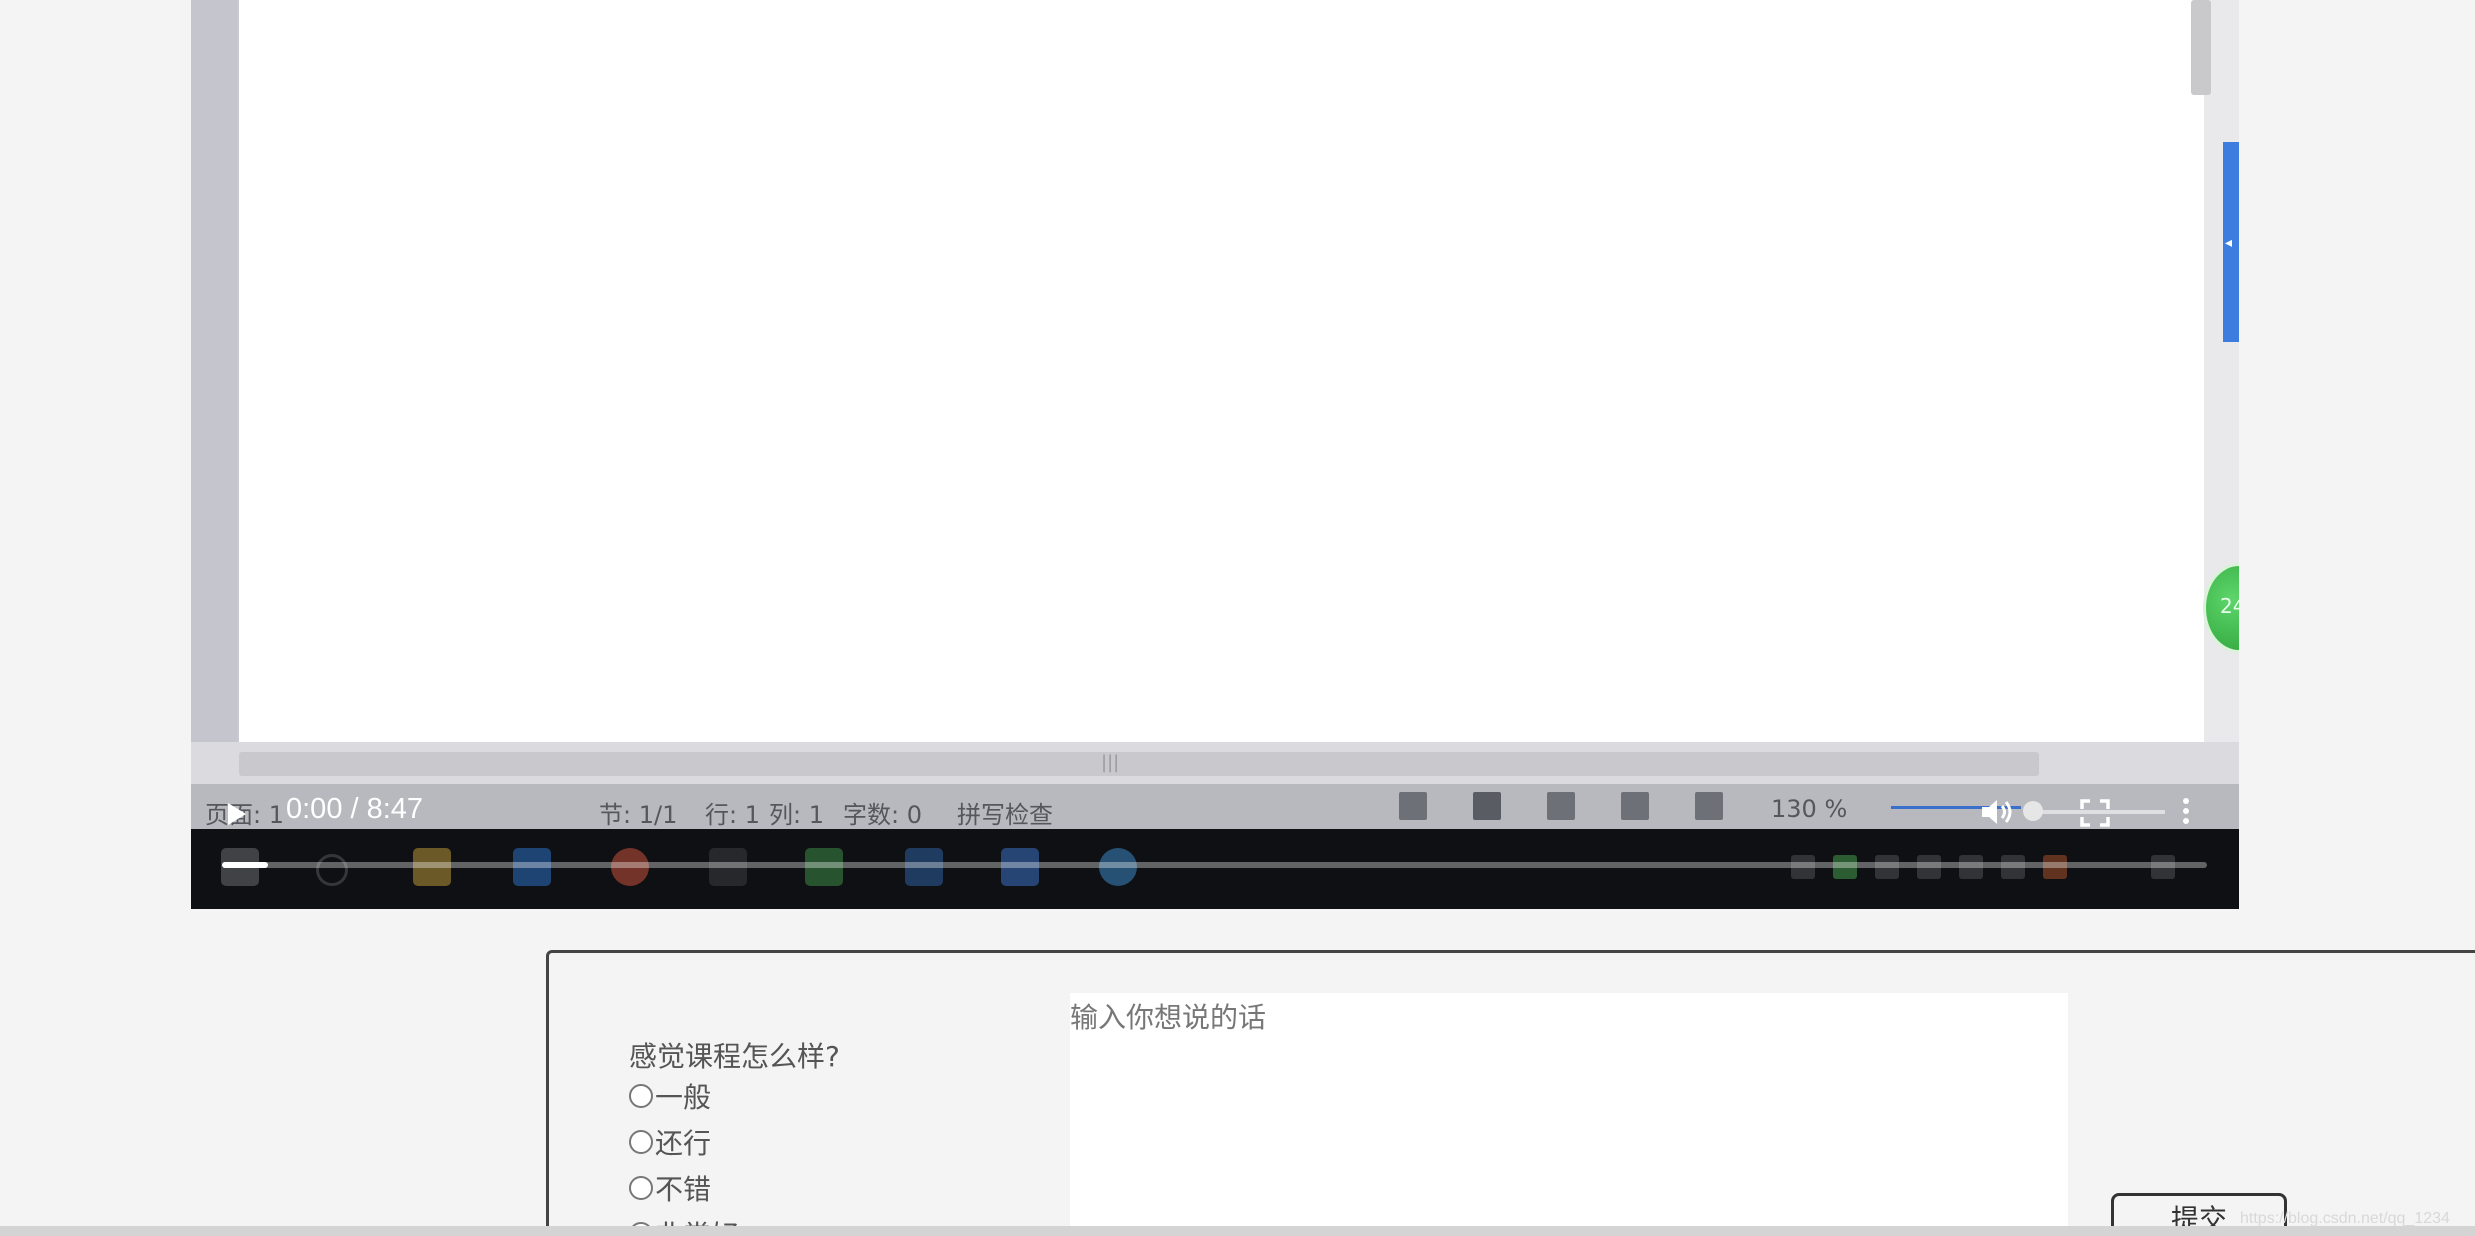  What do you see at coordinates (2229, 243) in the screenshot?
I see `chevron-left-icon: ◂` at bounding box center [2229, 243].